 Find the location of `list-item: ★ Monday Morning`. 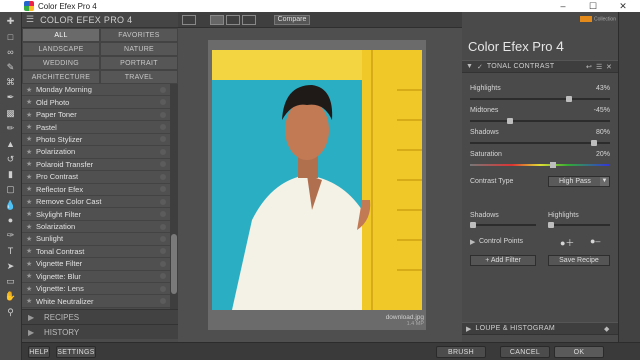

list-item: ★ Monday Morning is located at coordinates (96, 90).